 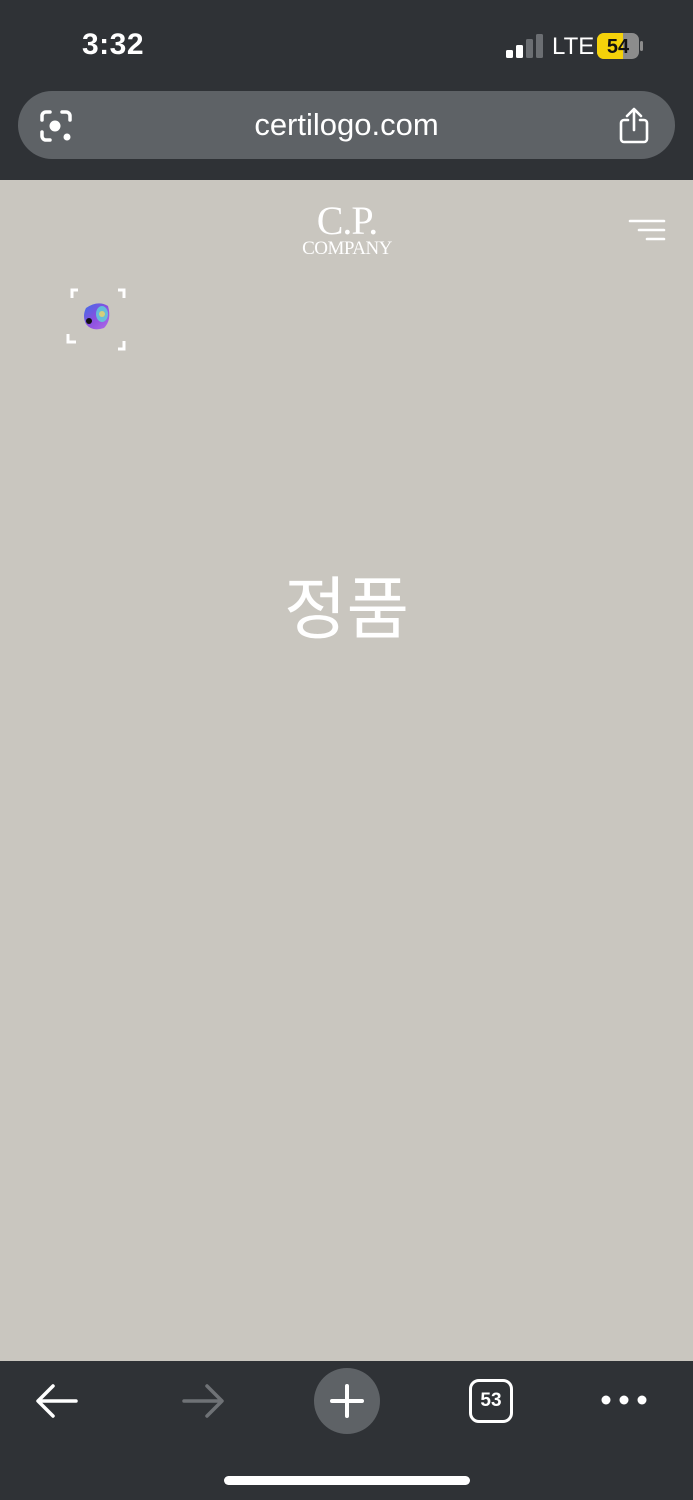 What do you see at coordinates (346, 45) in the screenshot?
I see `status-bar: 3:32 LTE 54` at bounding box center [346, 45].